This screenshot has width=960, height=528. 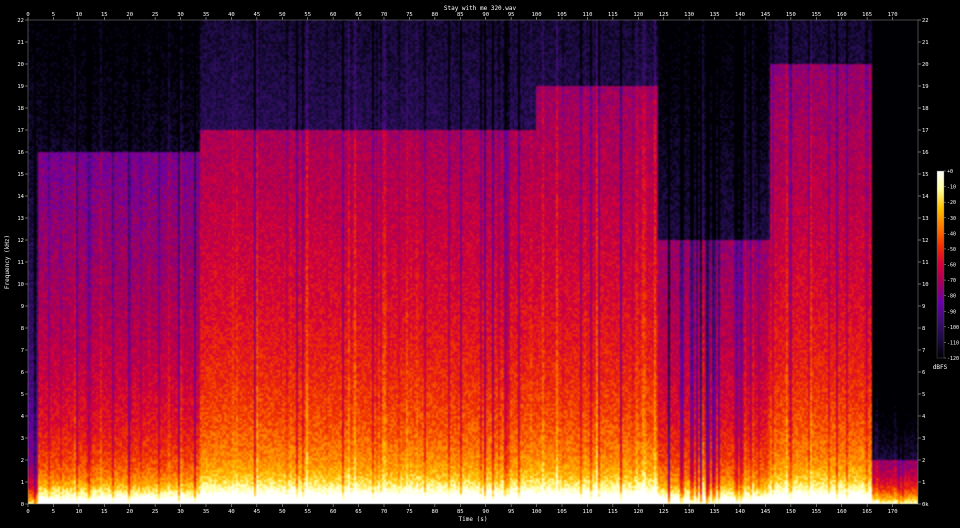 I want to click on y-axis-left: 012345678910111213141516171819202122, so click(x=22, y=263).